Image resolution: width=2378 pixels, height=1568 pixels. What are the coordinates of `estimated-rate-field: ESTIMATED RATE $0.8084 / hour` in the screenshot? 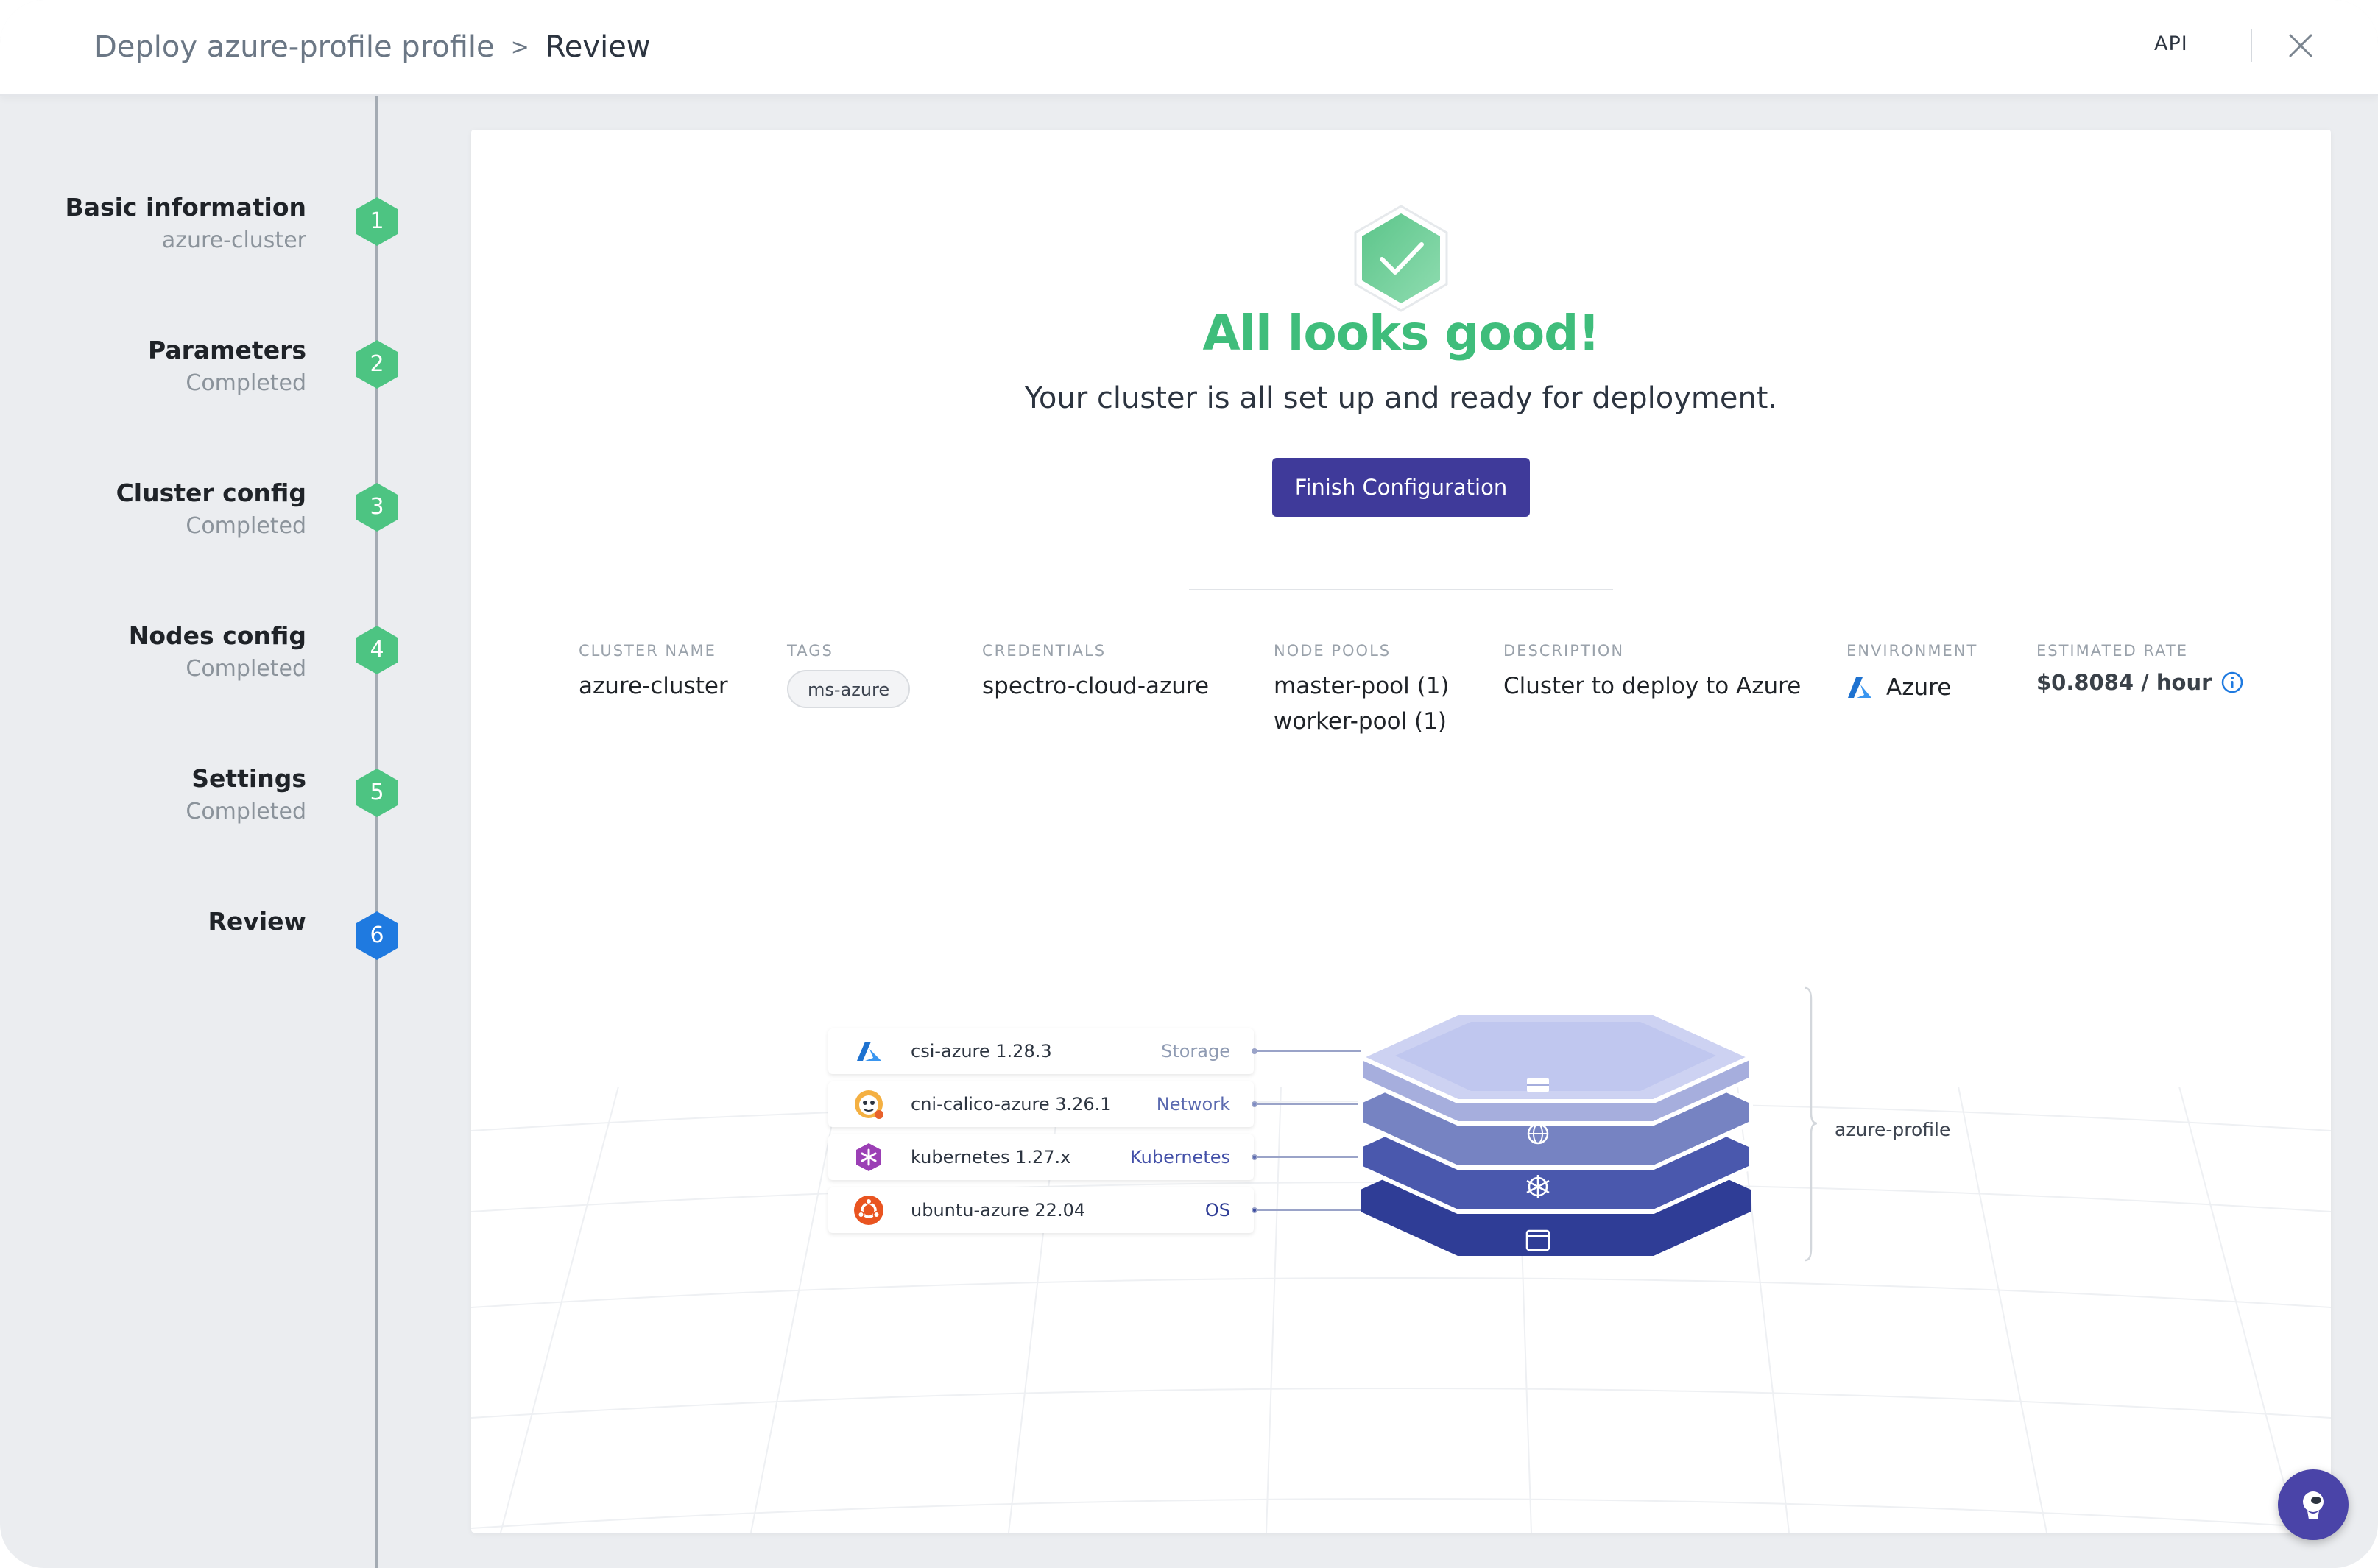 It's located at (2140, 668).